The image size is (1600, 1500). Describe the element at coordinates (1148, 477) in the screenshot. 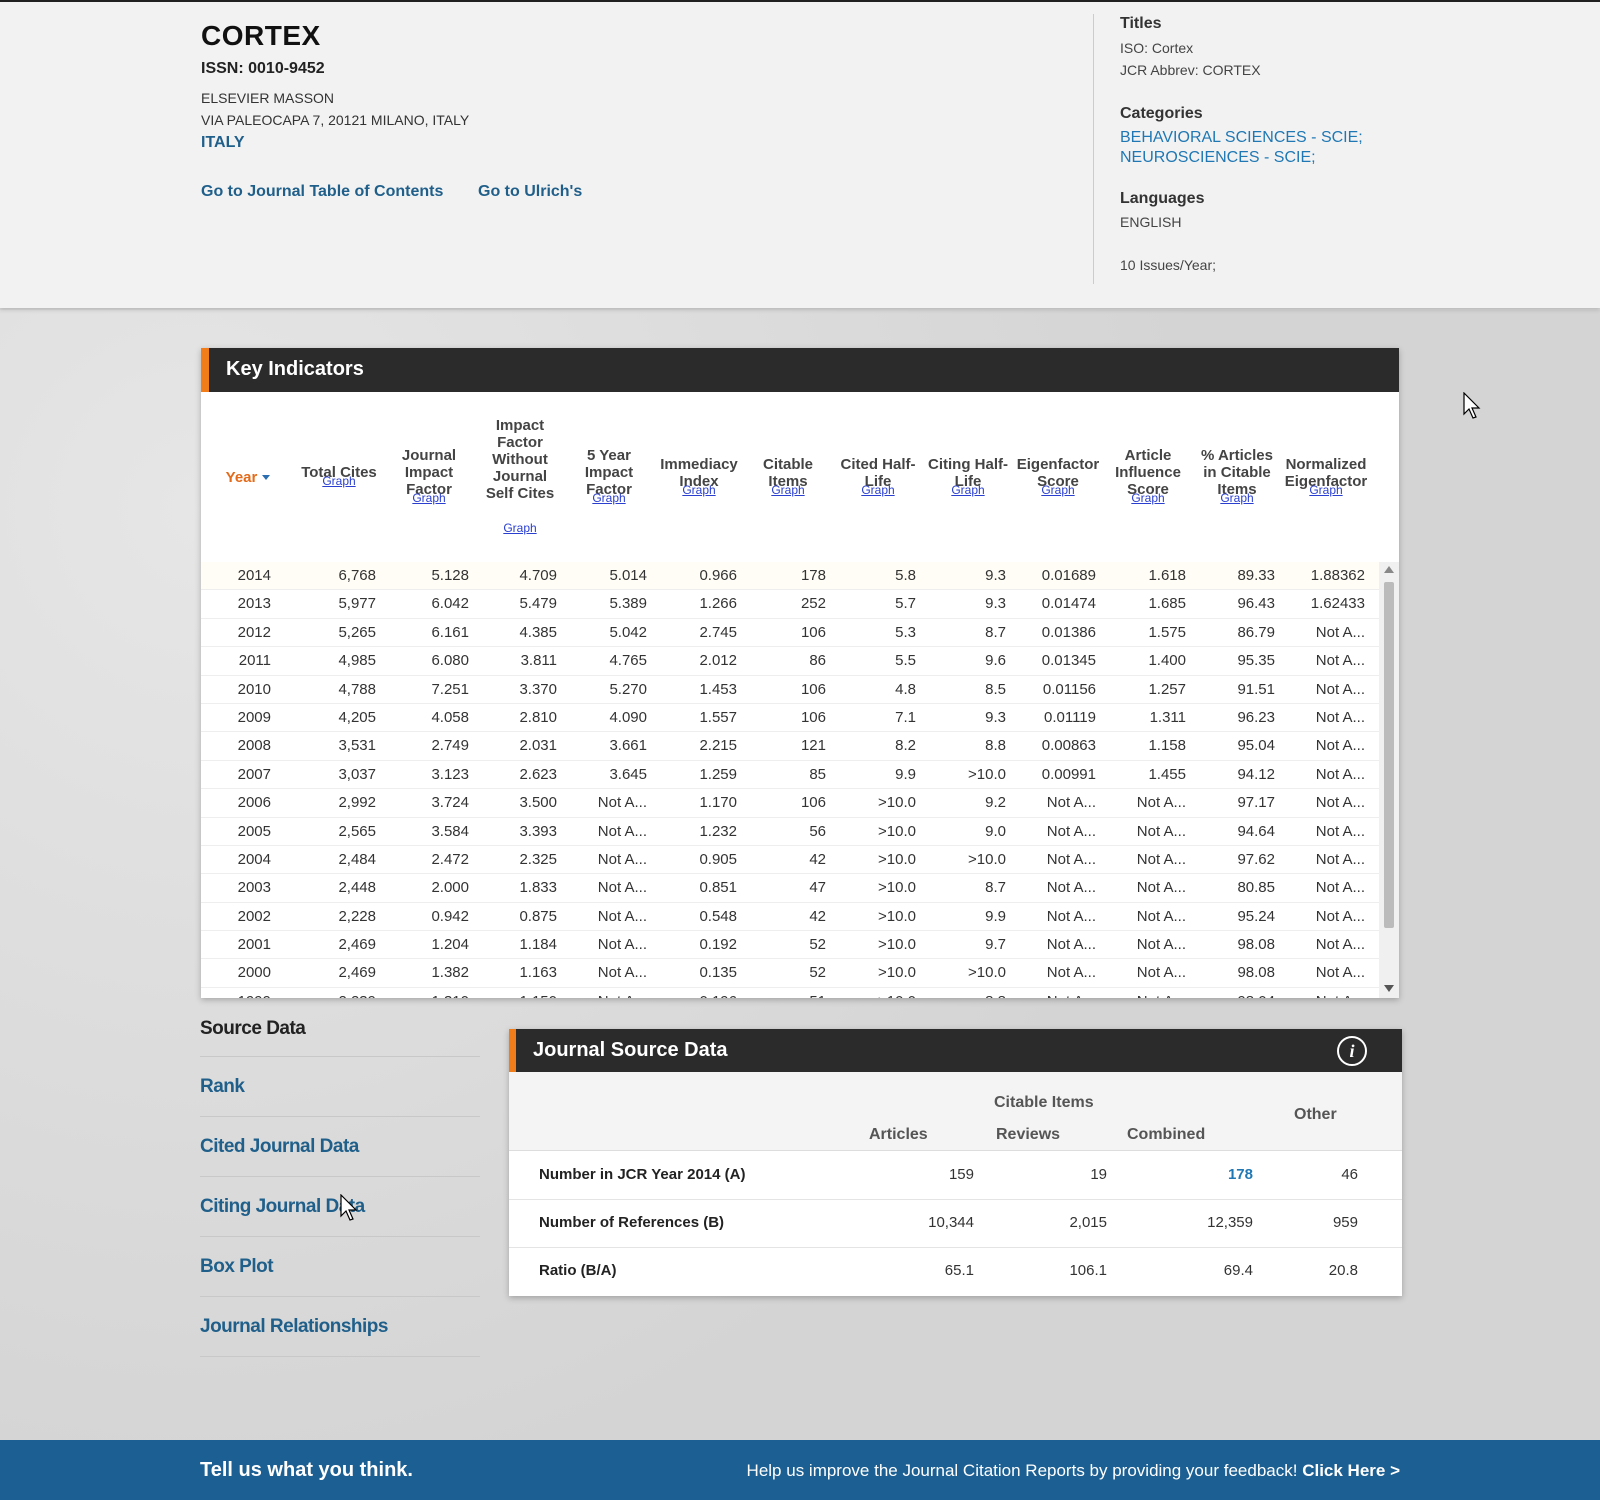

I see `column-header: Article Influence Score Graph` at that location.